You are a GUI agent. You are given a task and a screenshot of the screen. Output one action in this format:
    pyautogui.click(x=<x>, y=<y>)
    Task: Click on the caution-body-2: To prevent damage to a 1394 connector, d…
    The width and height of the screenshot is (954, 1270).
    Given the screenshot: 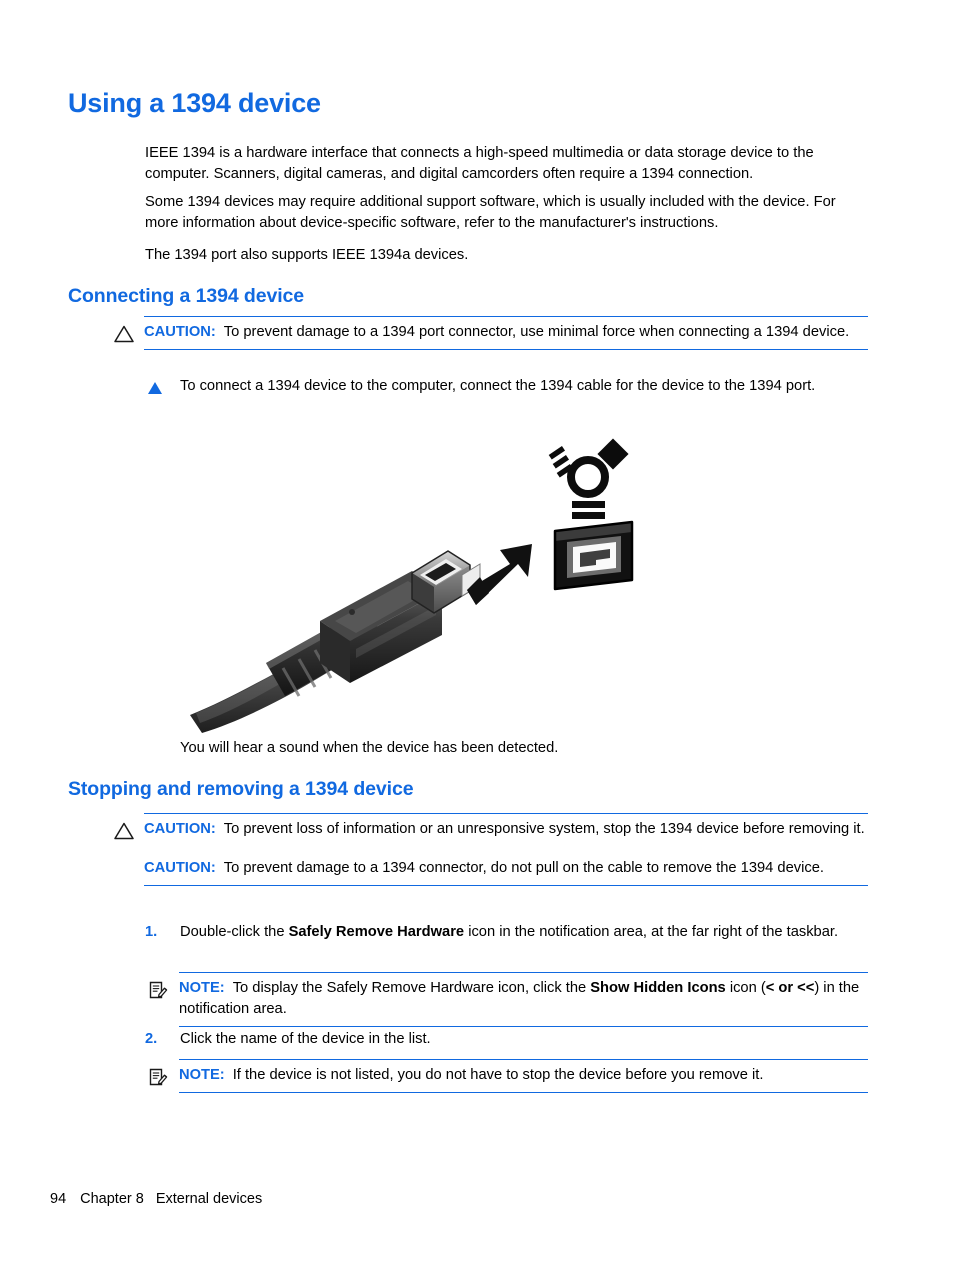 What is the action you would take?
    pyautogui.click(x=523, y=868)
    